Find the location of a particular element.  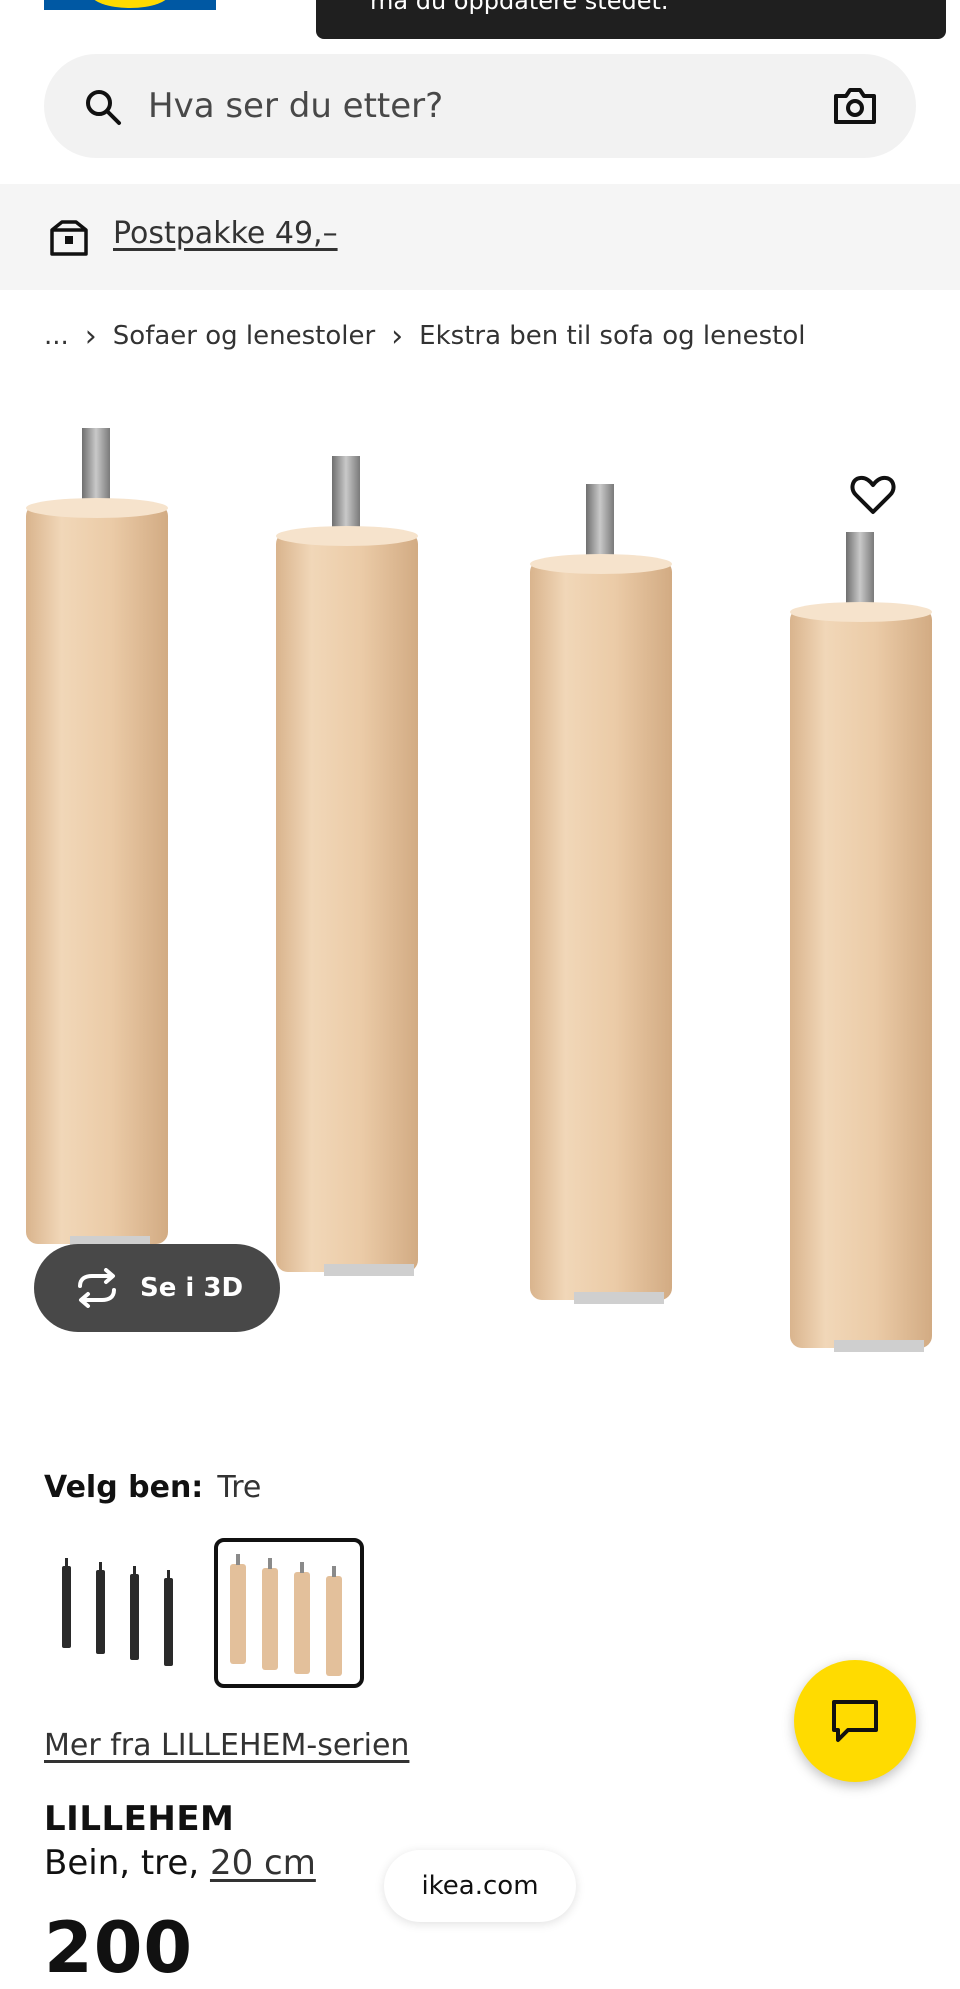

heart-icon is located at coordinates (873, 495).